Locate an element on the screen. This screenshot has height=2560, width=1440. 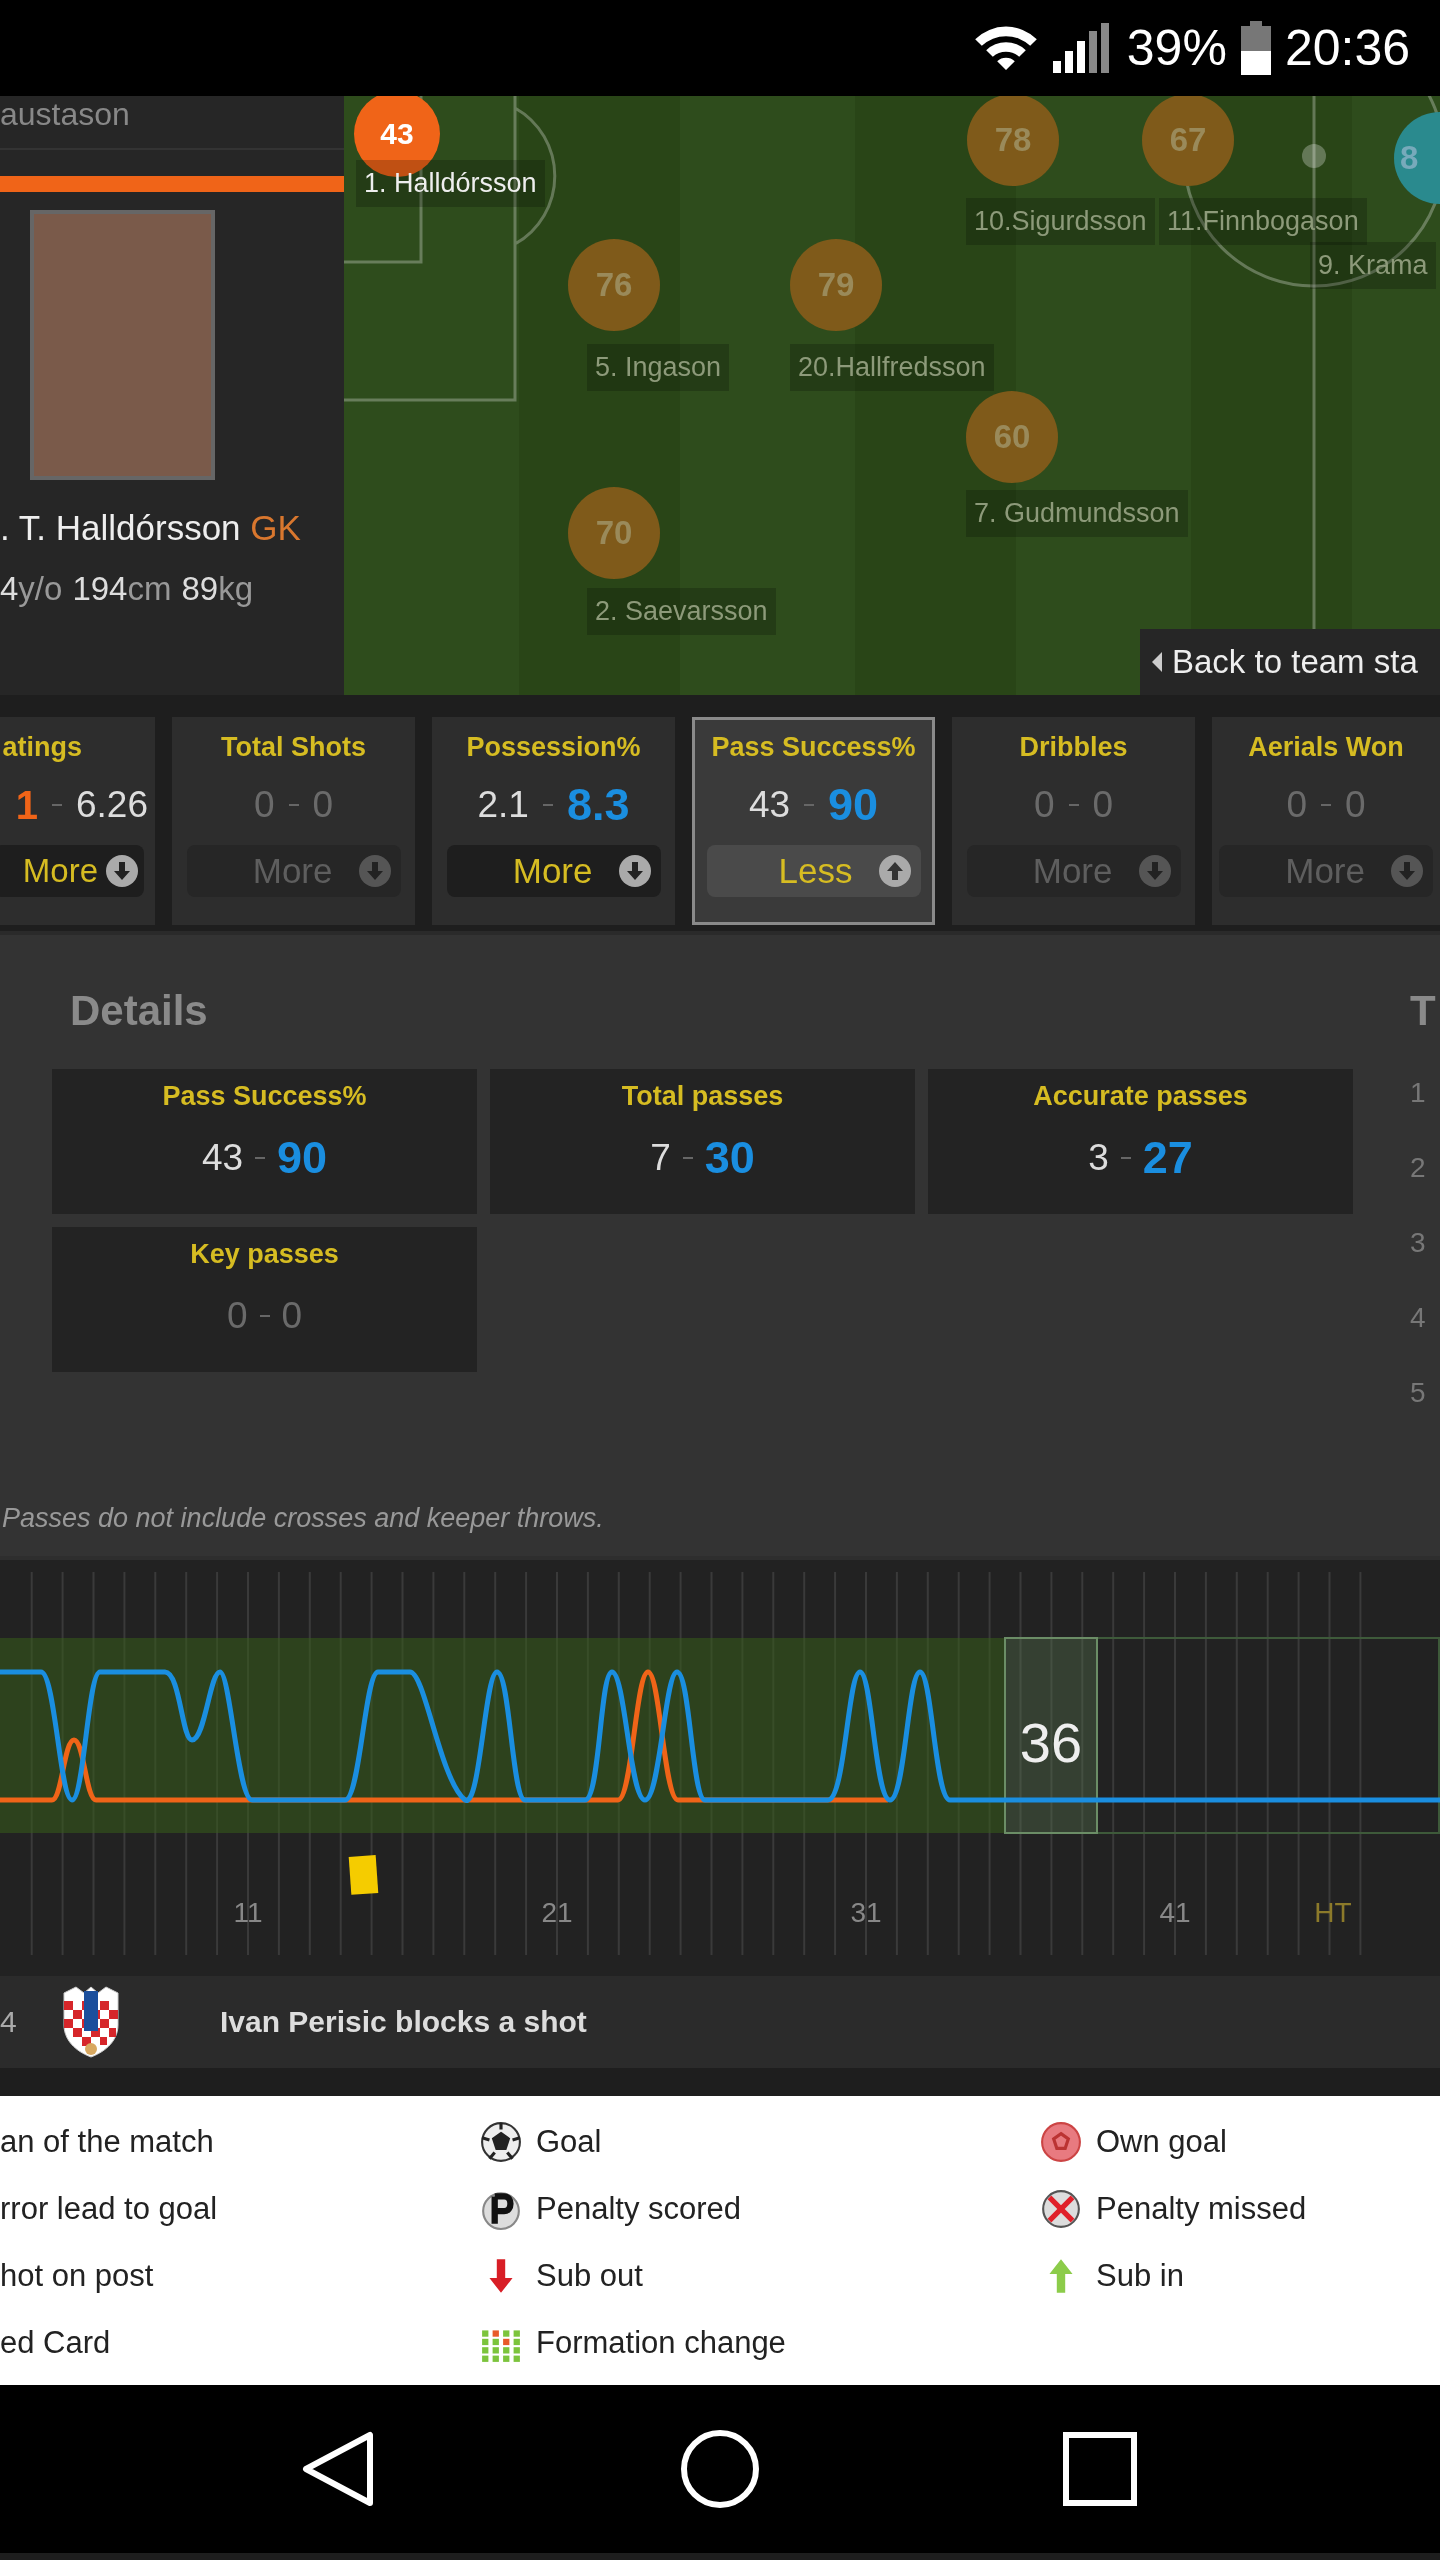
stat-title: Total passes is located at coordinates (702, 1096).